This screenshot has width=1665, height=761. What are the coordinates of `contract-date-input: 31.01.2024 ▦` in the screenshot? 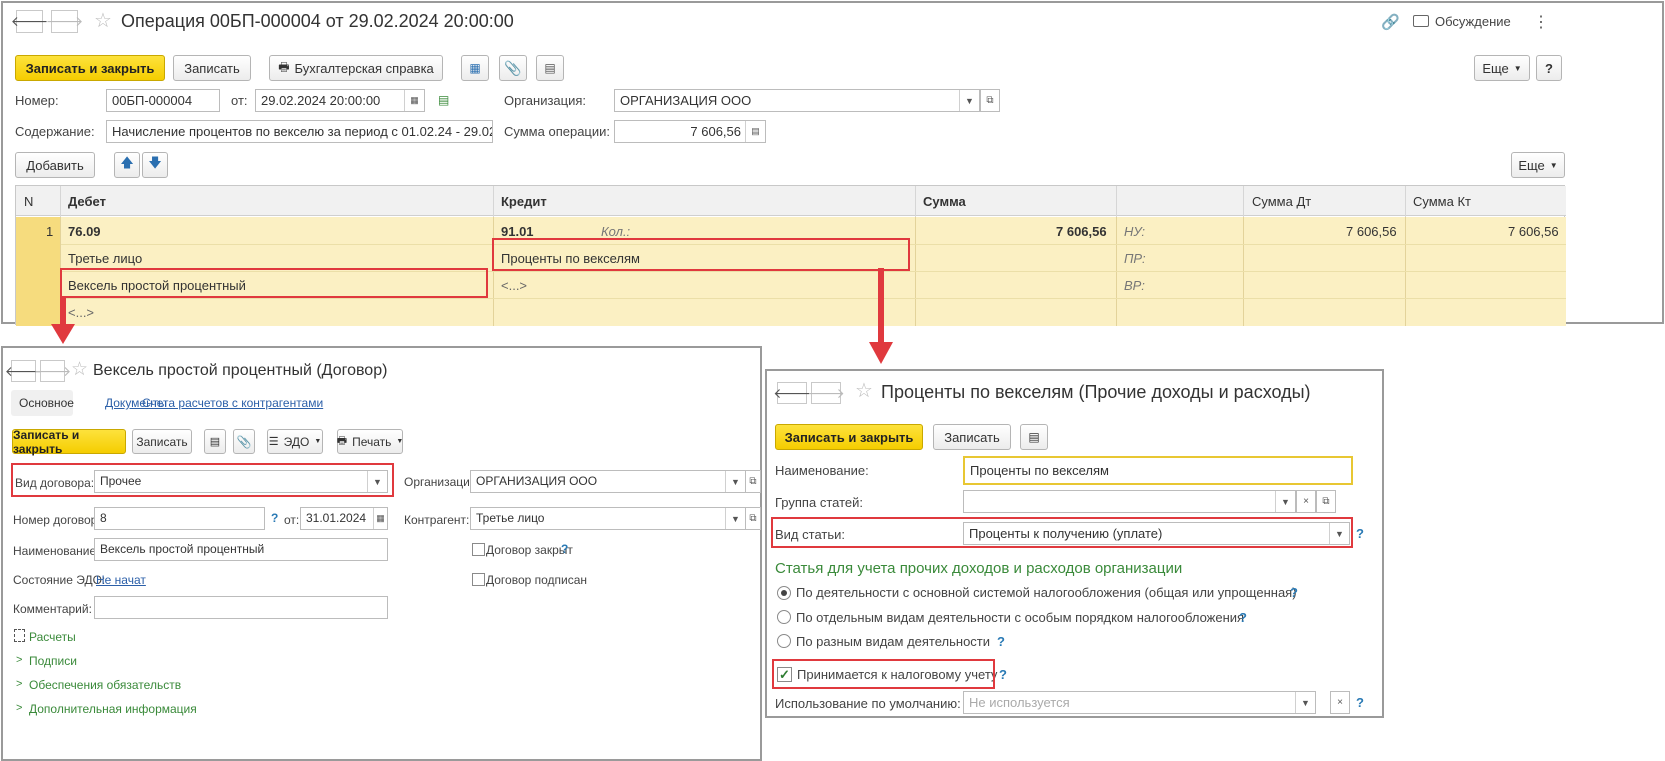 It's located at (344, 518).